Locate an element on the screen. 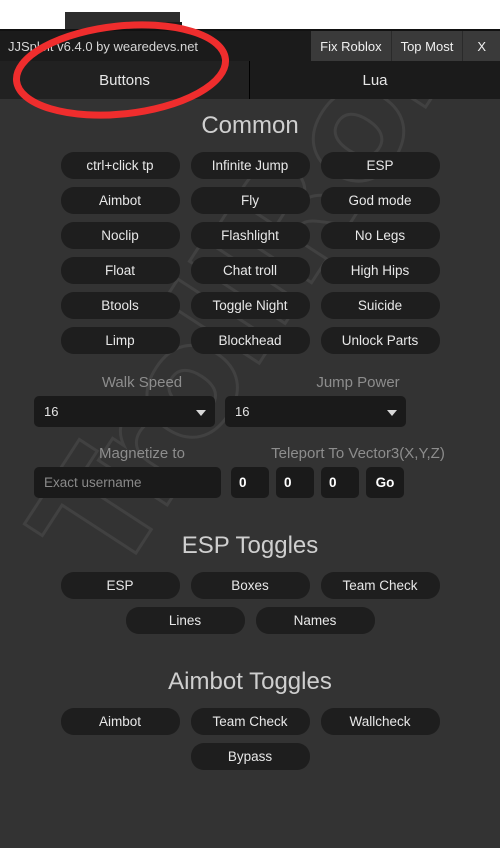 Image resolution: width=500 pixels, height=848 pixels. teleport-z-input is located at coordinates (340, 482).